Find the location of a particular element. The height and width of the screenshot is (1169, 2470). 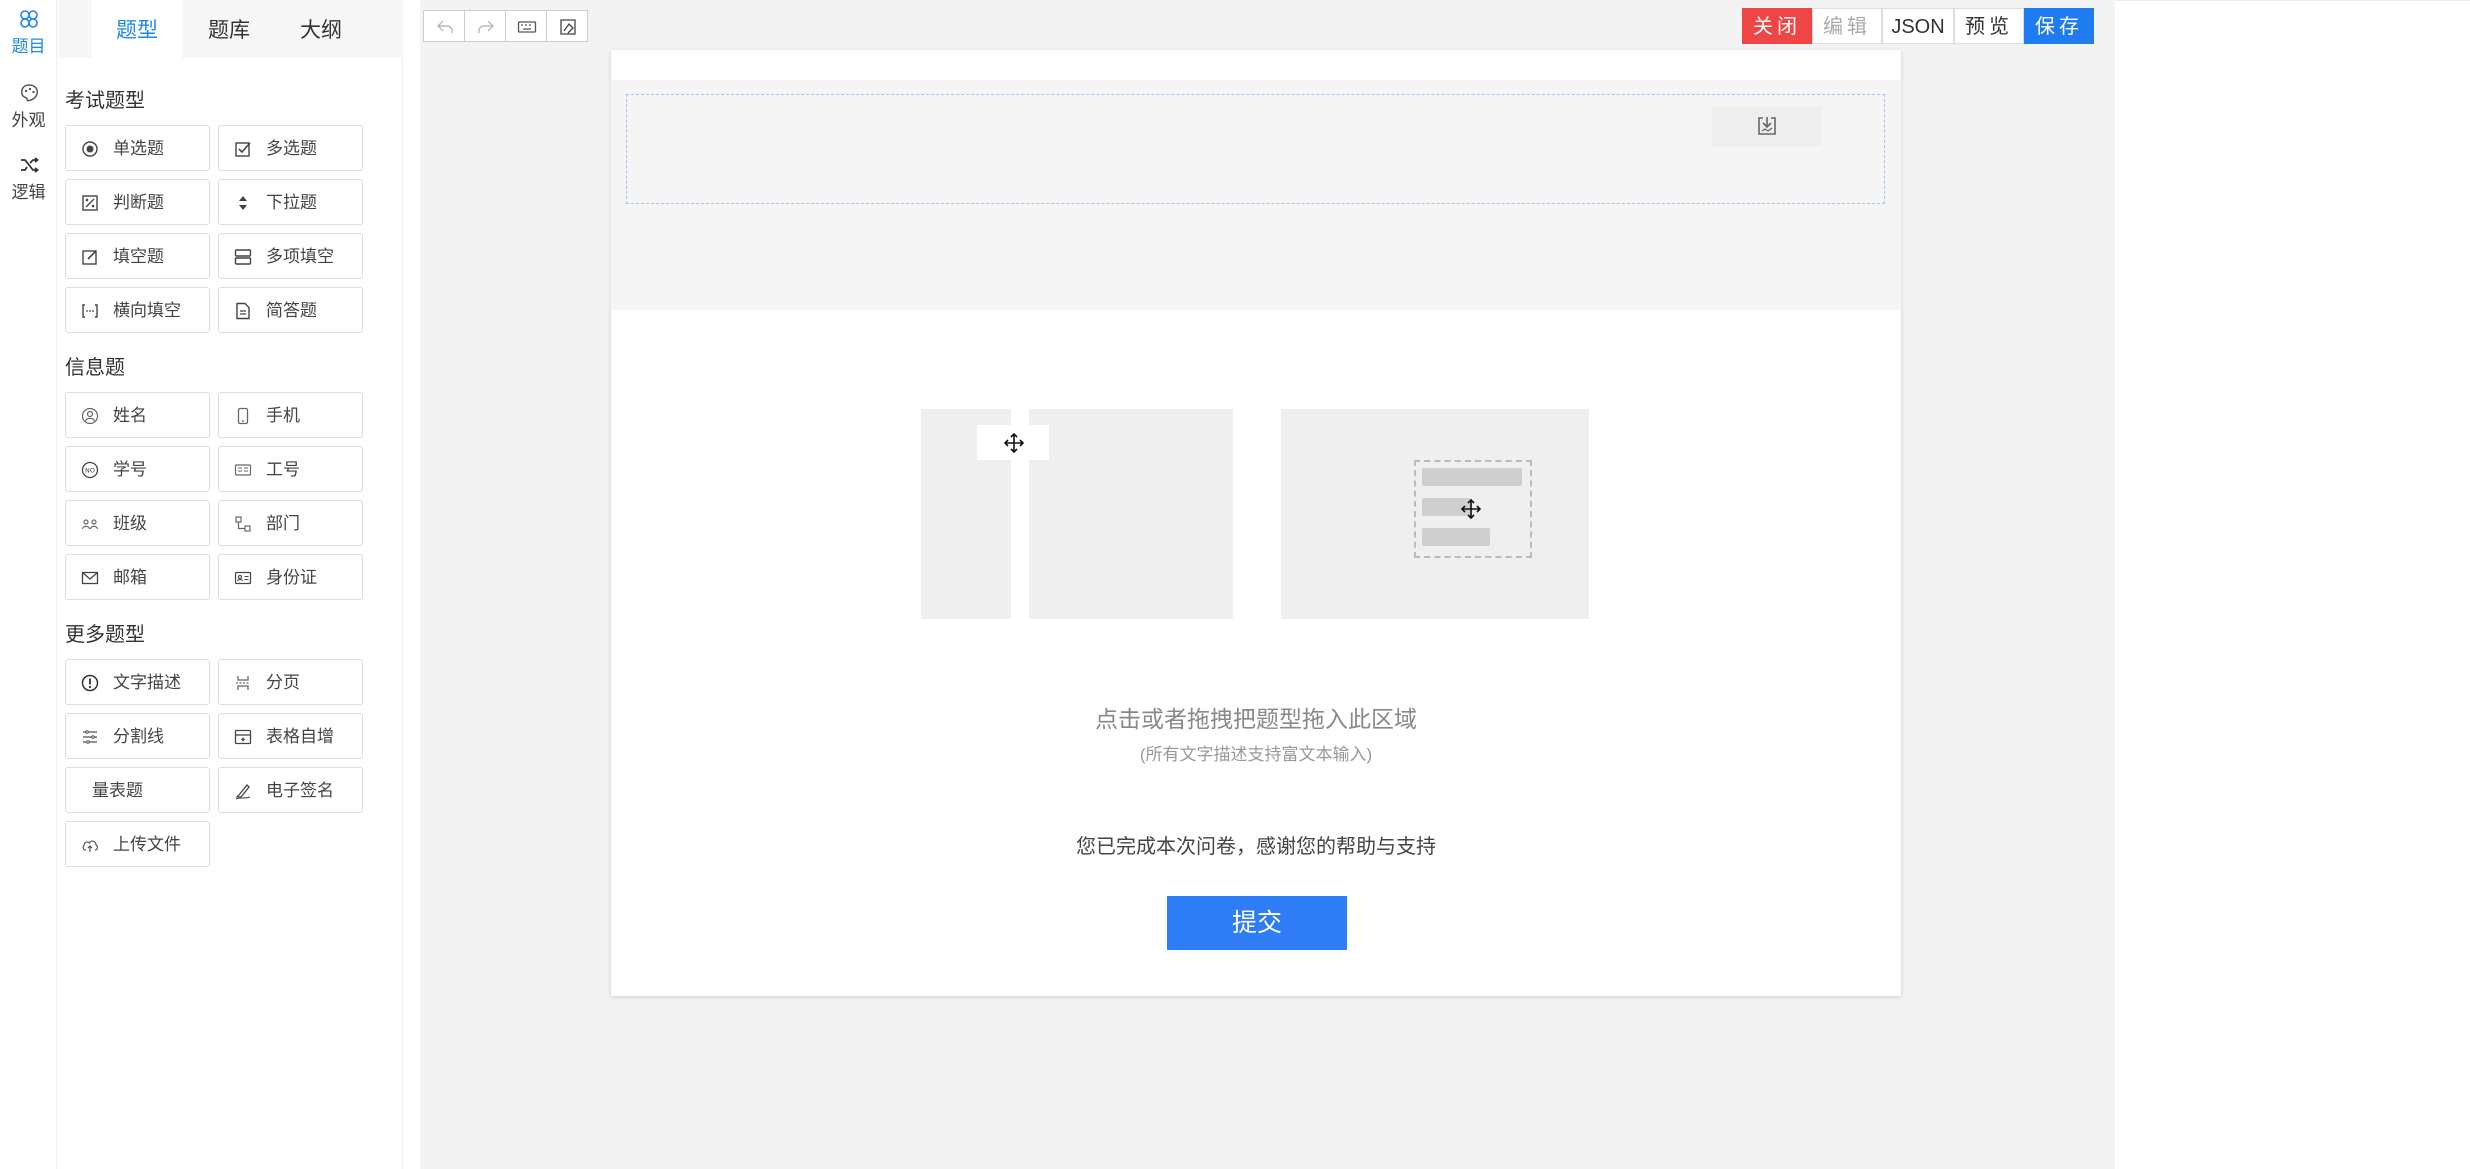

button-label: 学号 is located at coordinates (130, 469).